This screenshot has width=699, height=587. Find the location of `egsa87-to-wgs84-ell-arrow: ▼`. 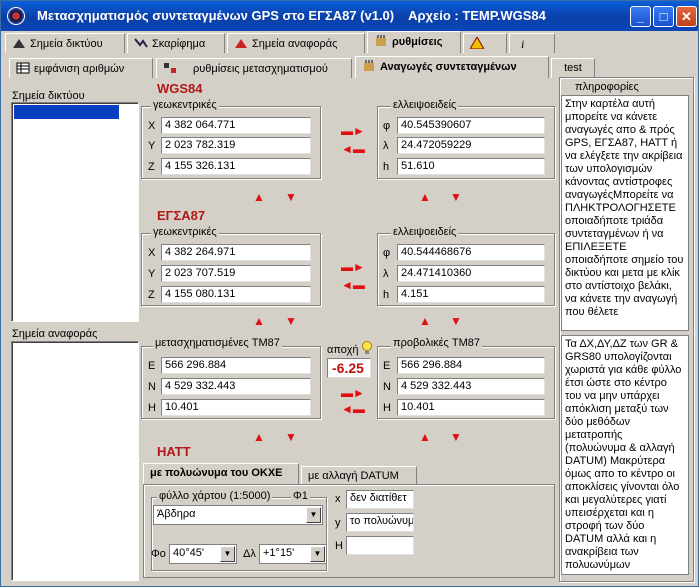

egsa87-to-wgs84-ell-arrow: ▼ is located at coordinates (456, 197).